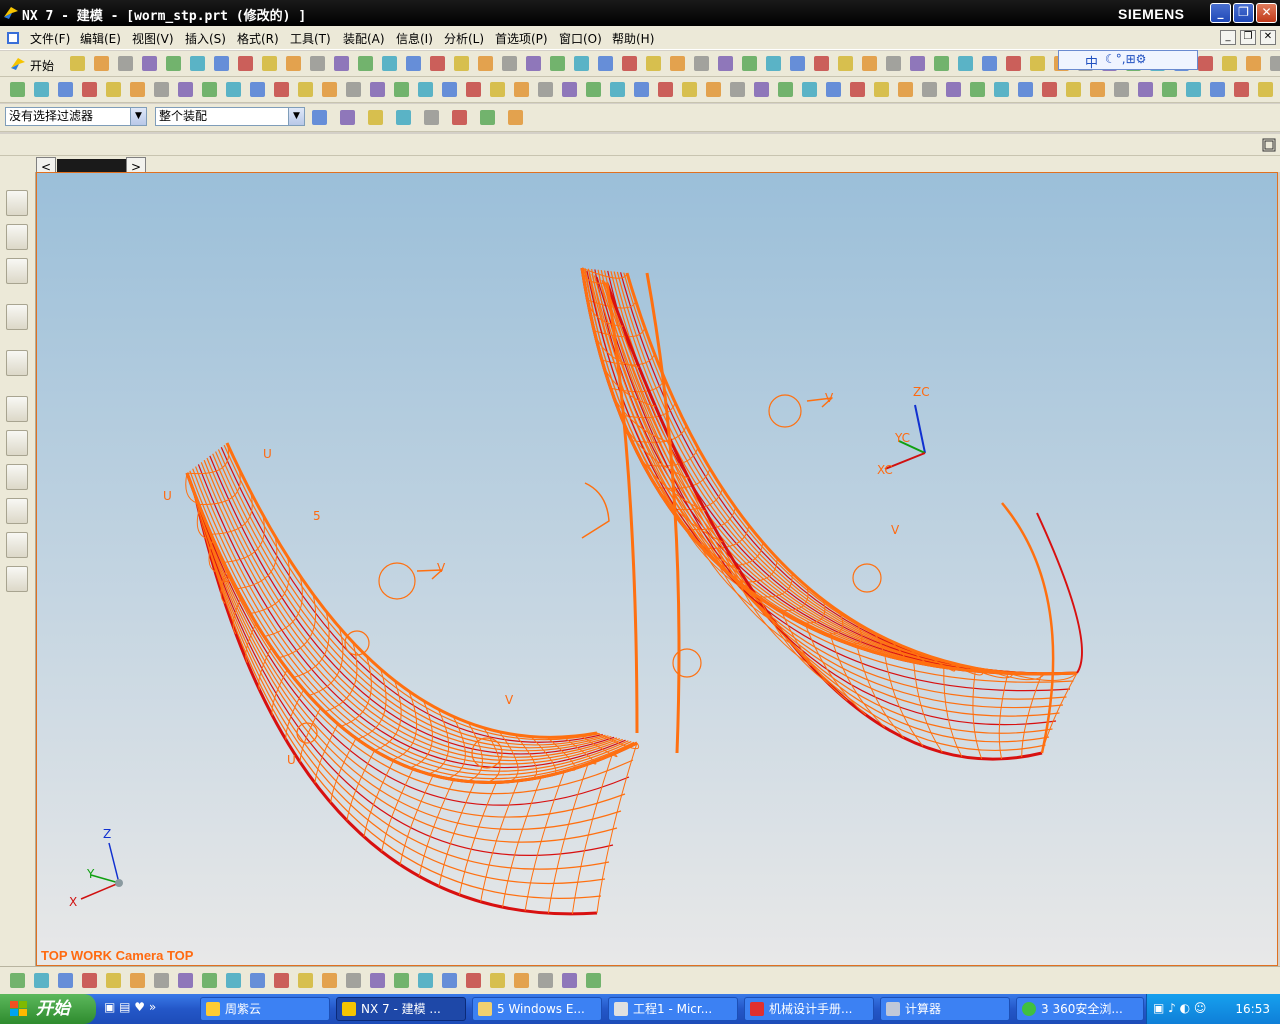  What do you see at coordinates (17, 545) in the screenshot?
I see `roles-icon` at bounding box center [17, 545].